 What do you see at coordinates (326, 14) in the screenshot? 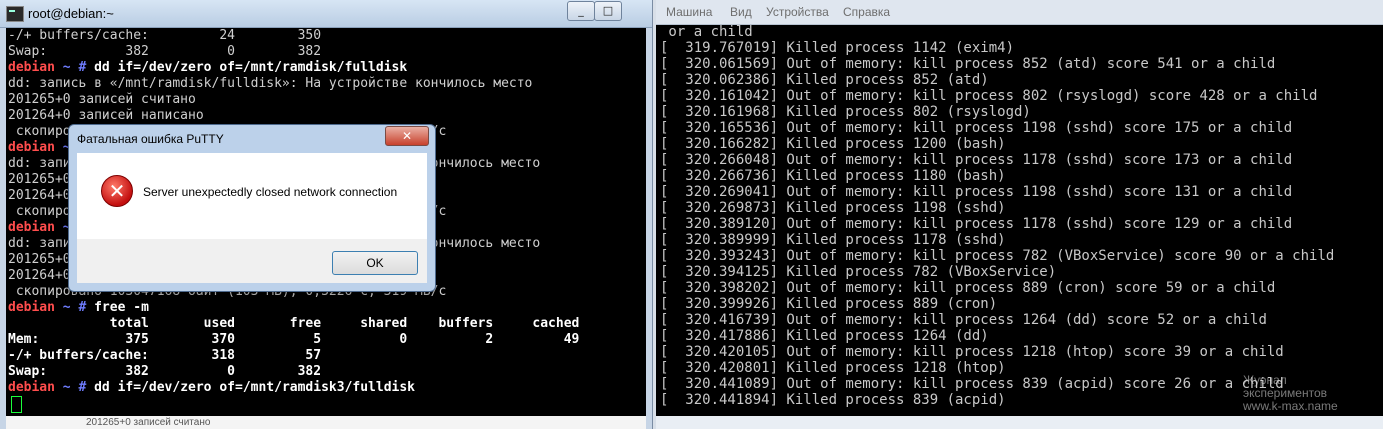
I see `putty-titlebar: root@debian:~ _ □` at bounding box center [326, 14].